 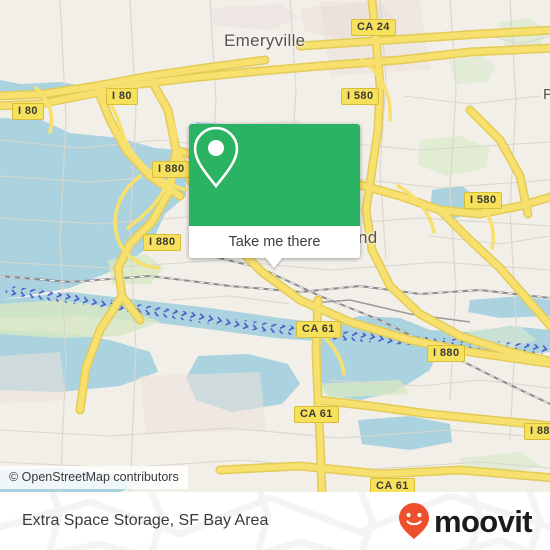 I want to click on moovit-wordmark: moovit, so click(x=483, y=521).